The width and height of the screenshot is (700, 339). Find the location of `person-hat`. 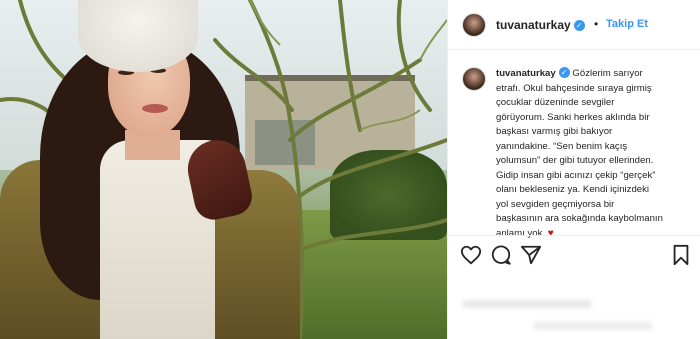

person-hat is located at coordinates (138, 36).